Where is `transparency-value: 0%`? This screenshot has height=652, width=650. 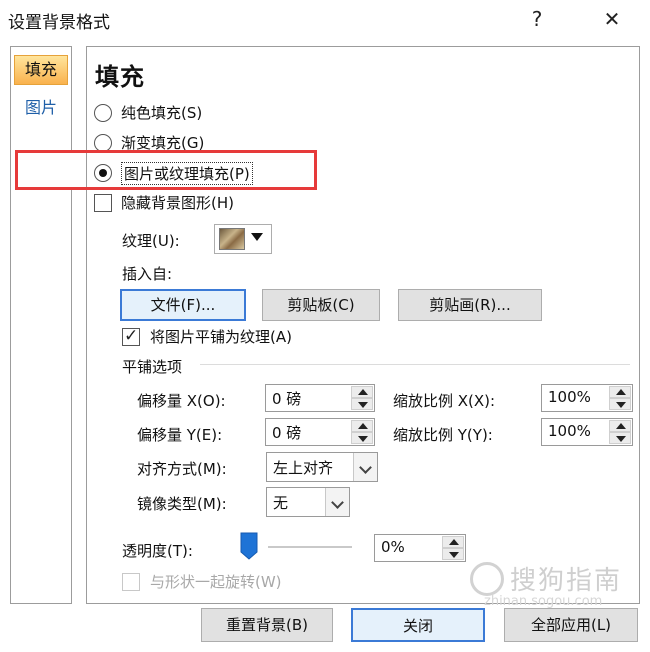 transparency-value: 0% is located at coordinates (393, 547).